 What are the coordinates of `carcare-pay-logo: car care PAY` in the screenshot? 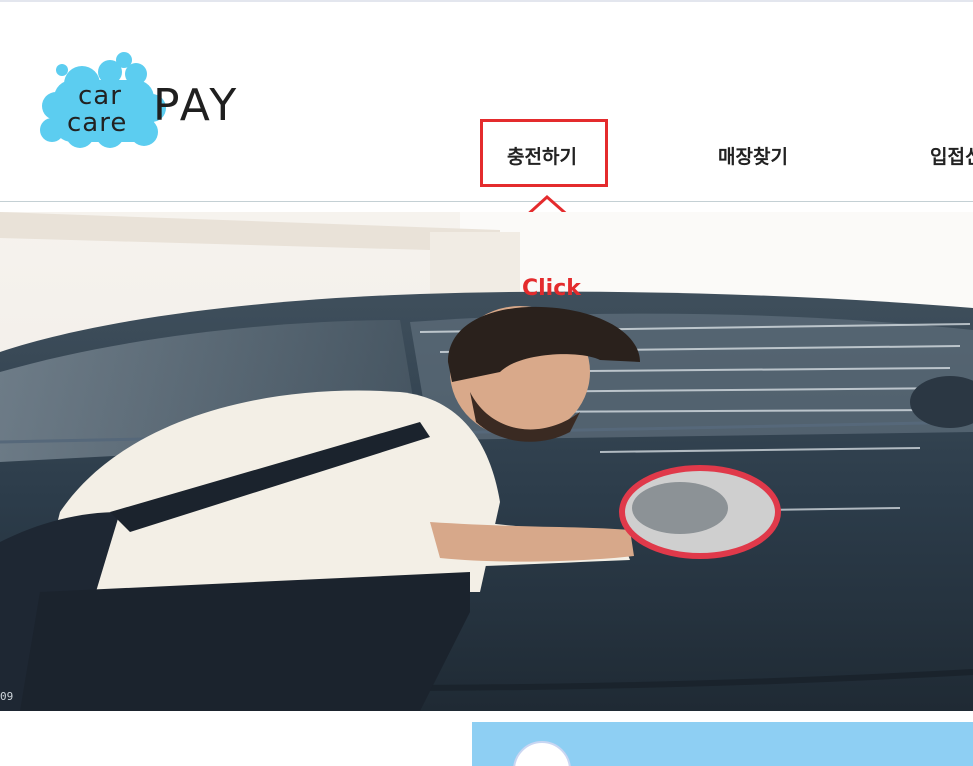 It's located at (147, 100).